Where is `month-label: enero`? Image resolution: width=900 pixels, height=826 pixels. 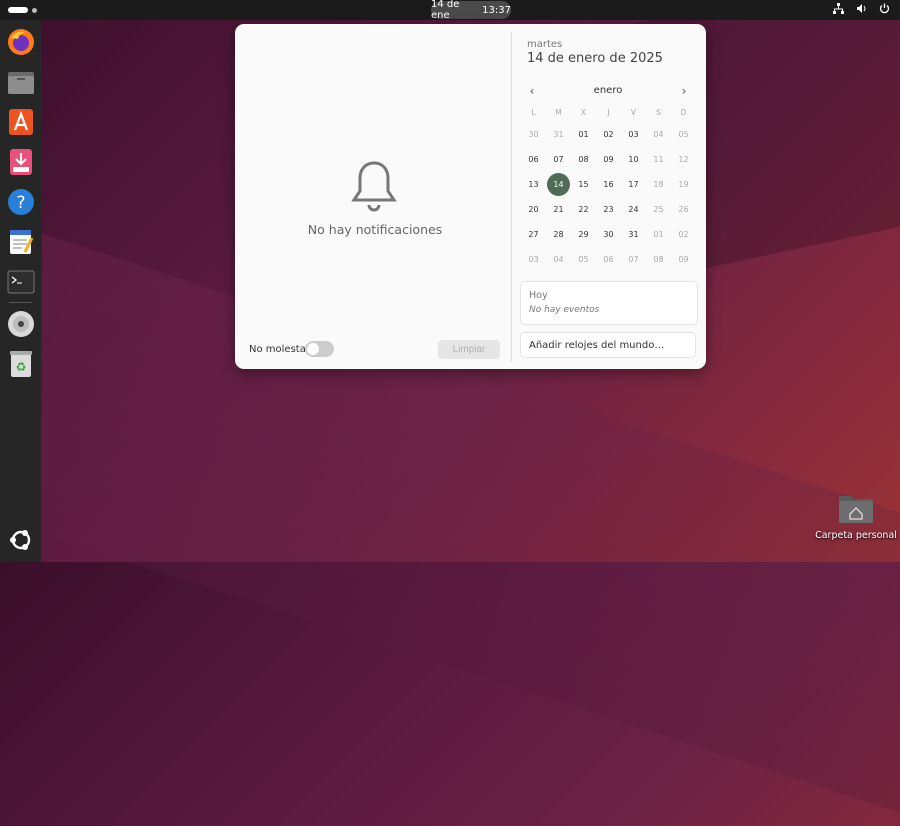
month-label: enero is located at coordinates (608, 90).